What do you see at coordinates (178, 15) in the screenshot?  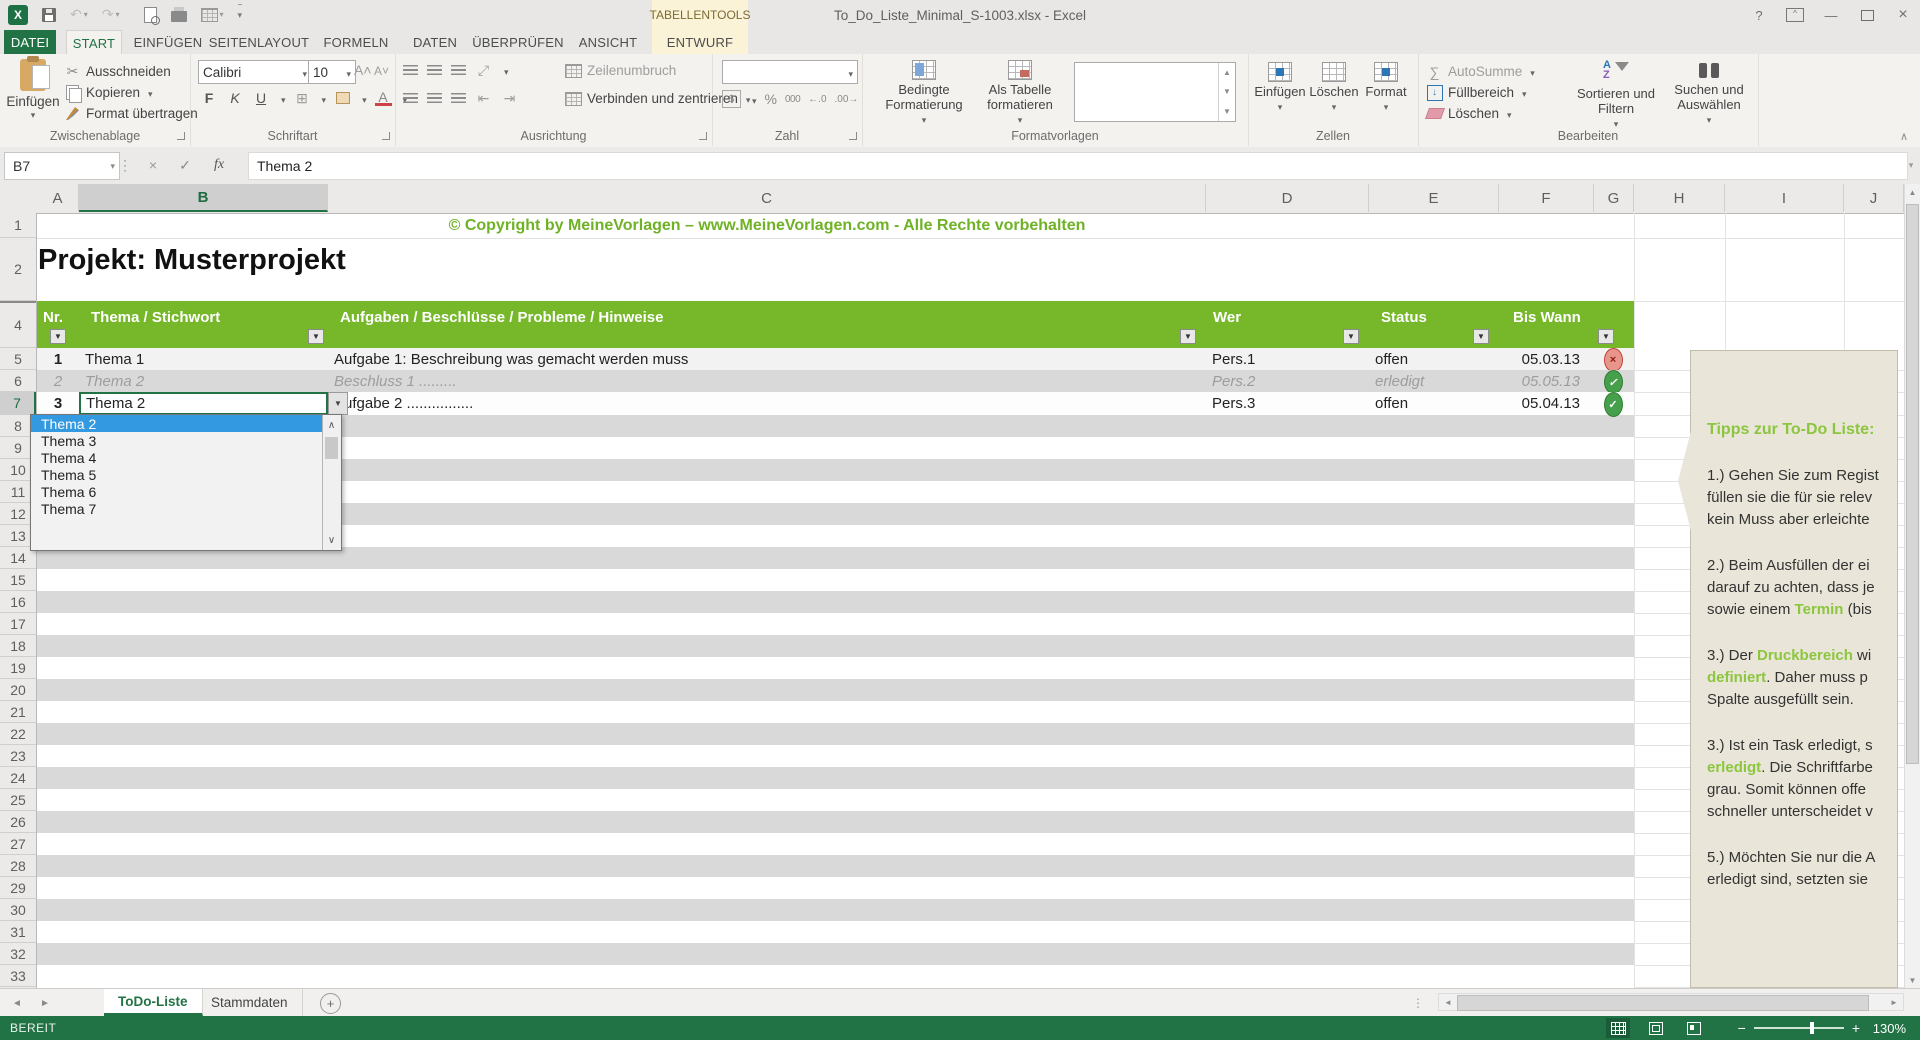 I see `print-icon` at bounding box center [178, 15].